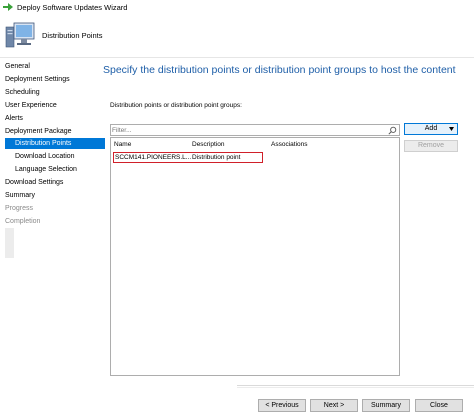 This screenshot has width=474, height=417. I want to click on nav-item-general: General, so click(17, 66).